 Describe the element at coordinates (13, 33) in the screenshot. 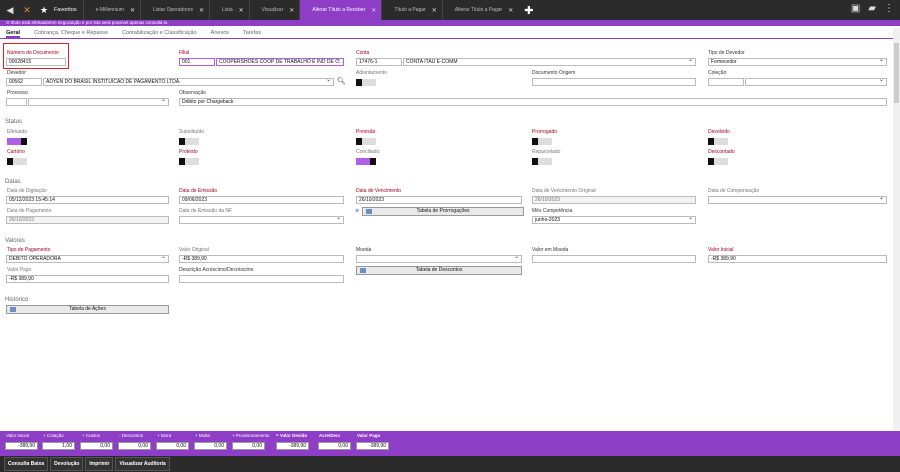

I see `tab-geral: Geral` at that location.